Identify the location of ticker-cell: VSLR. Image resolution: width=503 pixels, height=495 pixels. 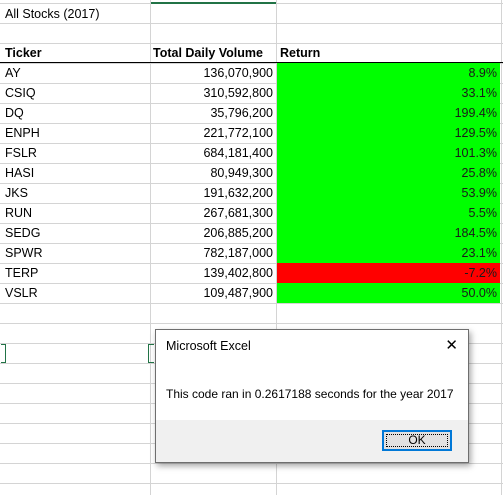
(75, 293).